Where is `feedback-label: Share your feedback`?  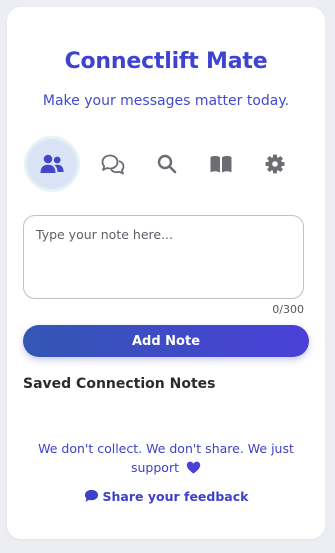
feedback-label: Share your feedback is located at coordinates (175, 496).